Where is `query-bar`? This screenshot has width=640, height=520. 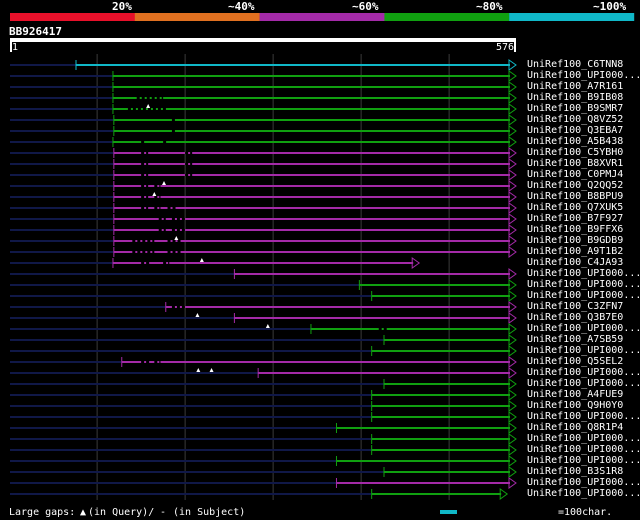 query-bar is located at coordinates (263, 40).